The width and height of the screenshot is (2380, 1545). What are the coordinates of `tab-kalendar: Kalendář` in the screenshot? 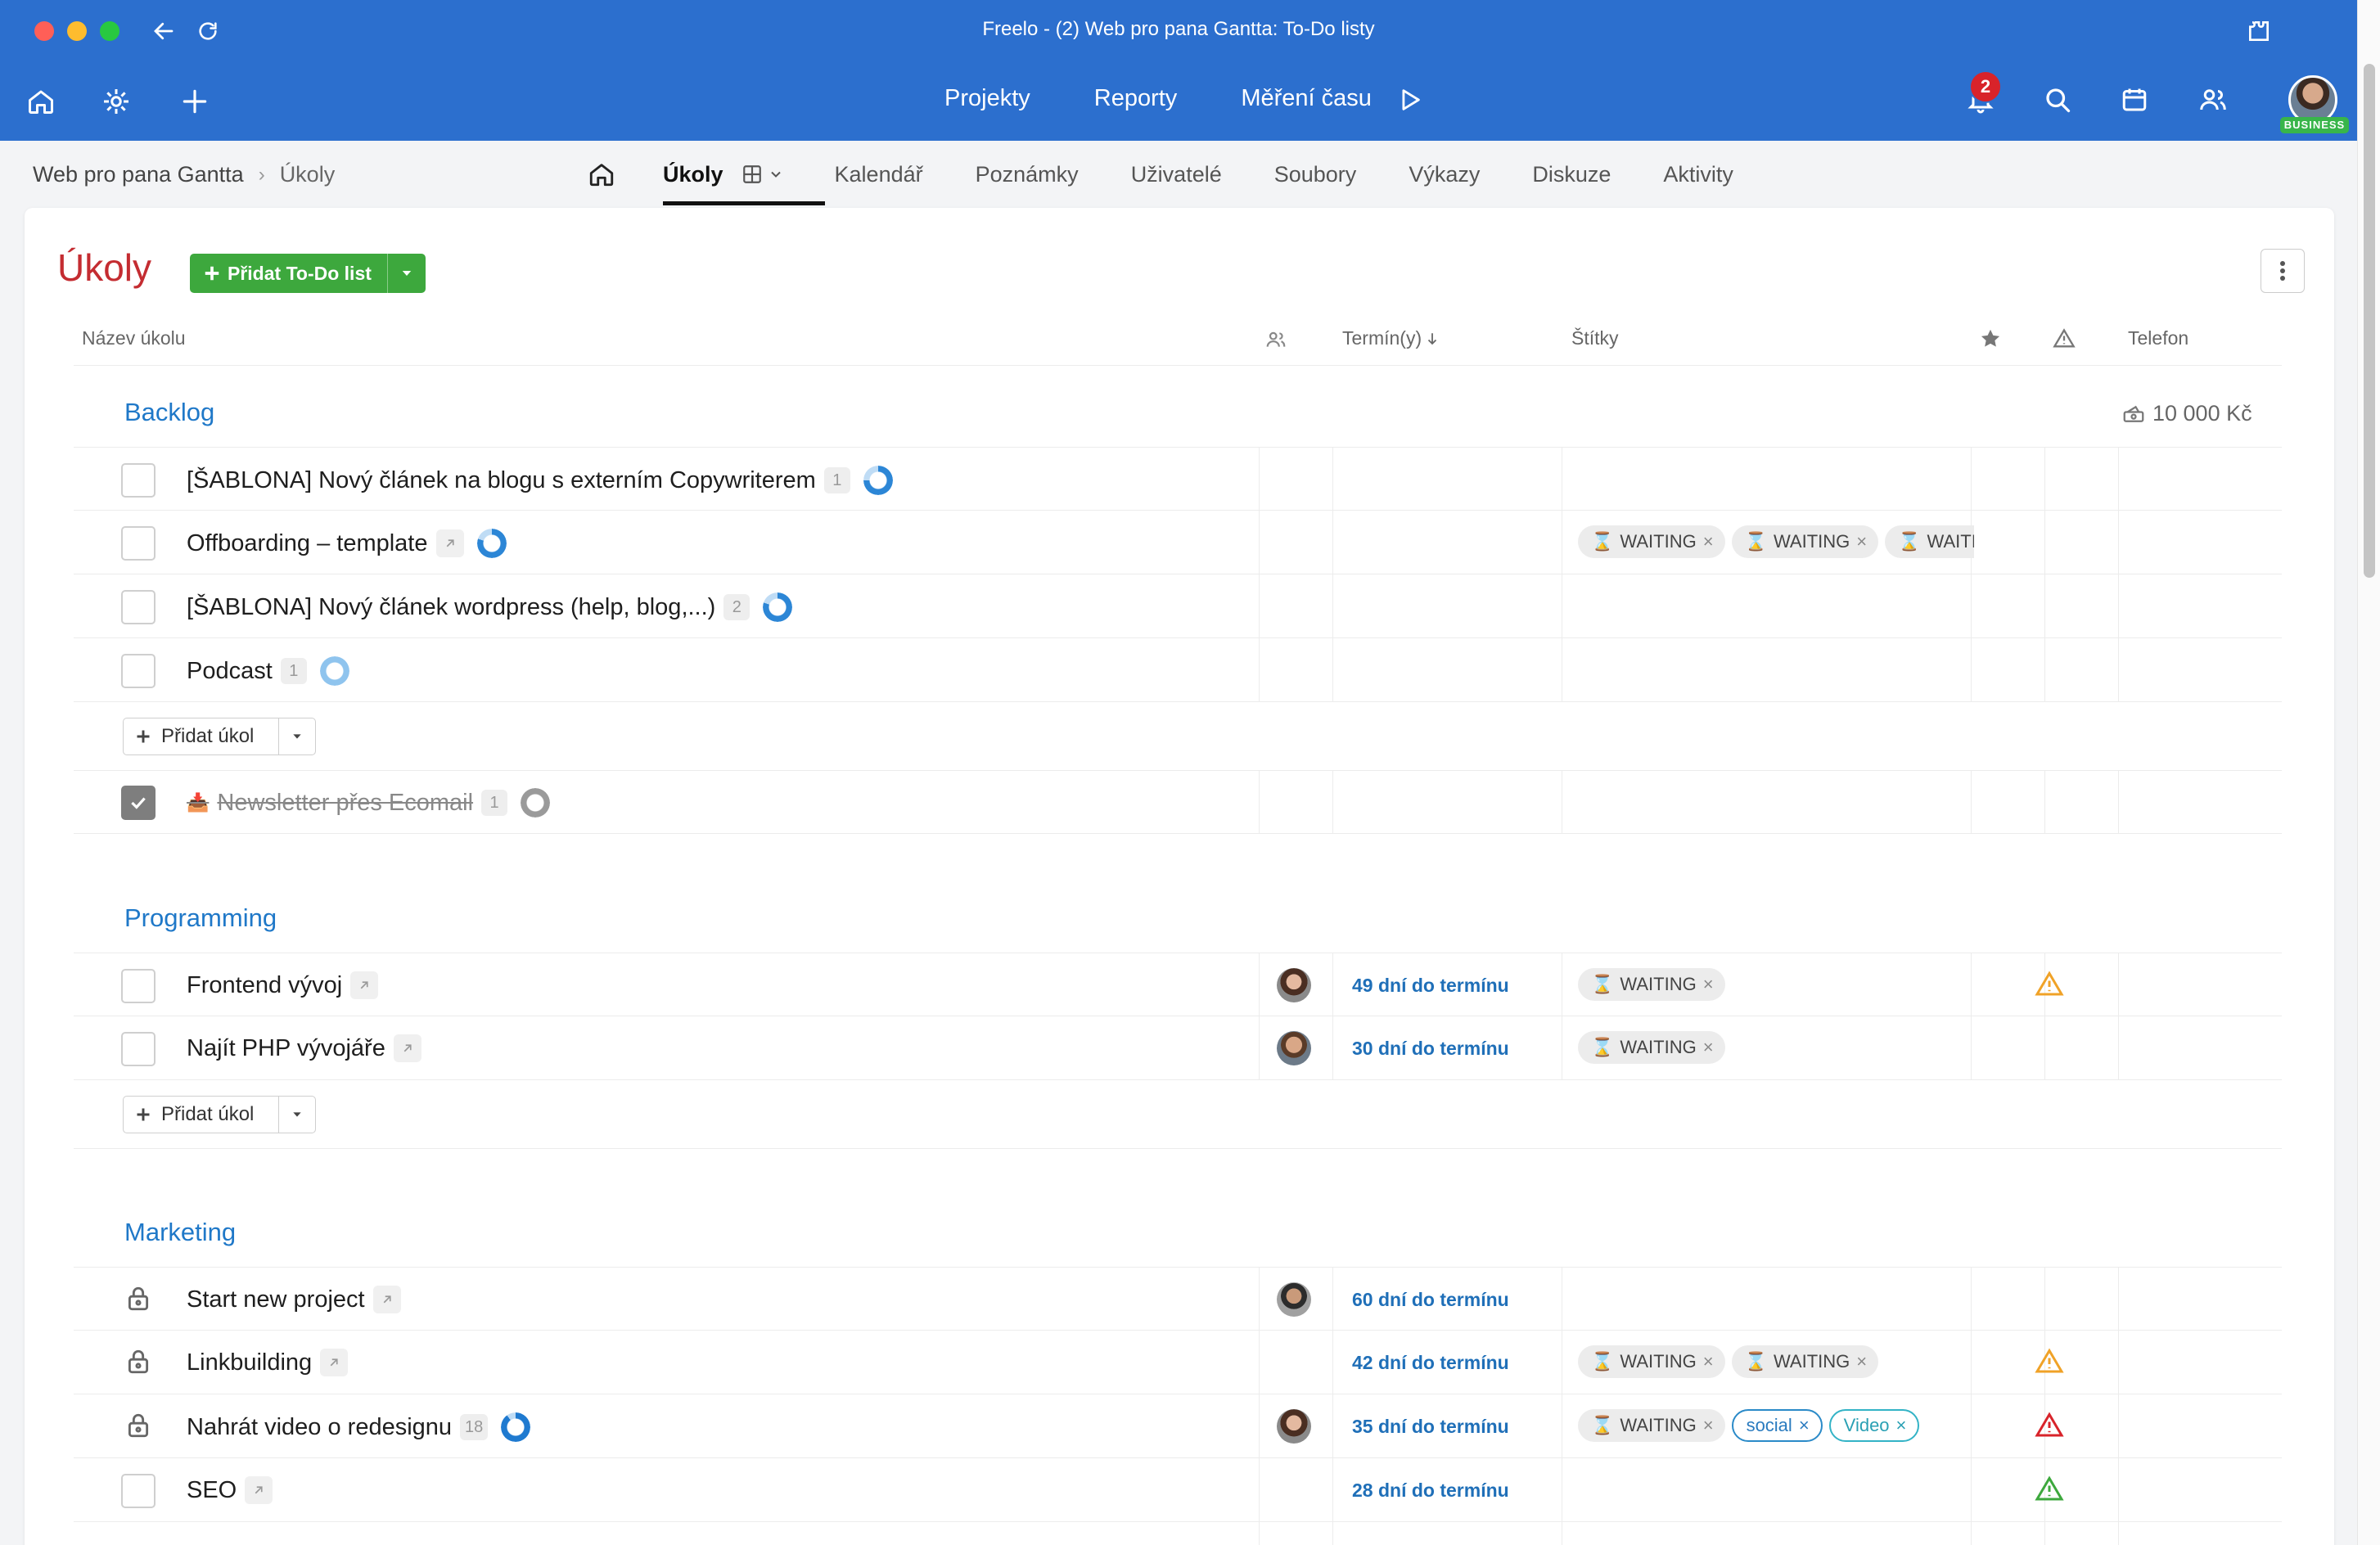 It's located at (879, 174).